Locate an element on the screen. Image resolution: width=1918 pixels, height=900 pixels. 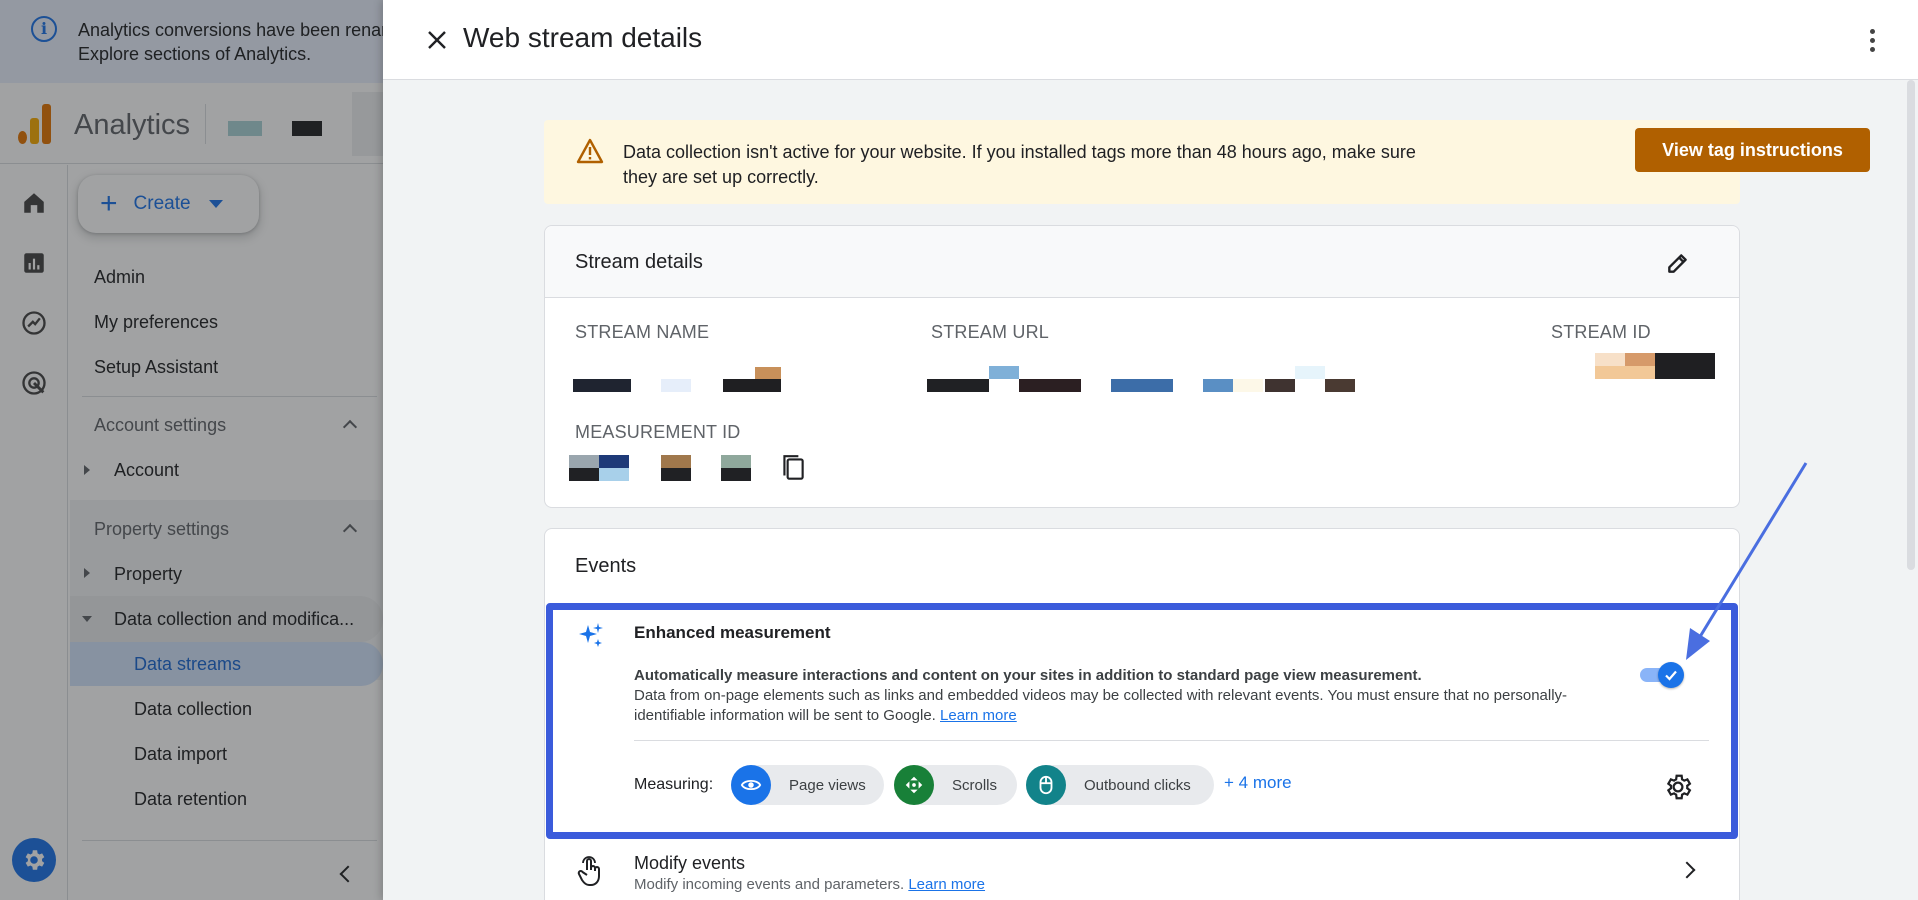
events-title: Events is located at coordinates (606, 566).